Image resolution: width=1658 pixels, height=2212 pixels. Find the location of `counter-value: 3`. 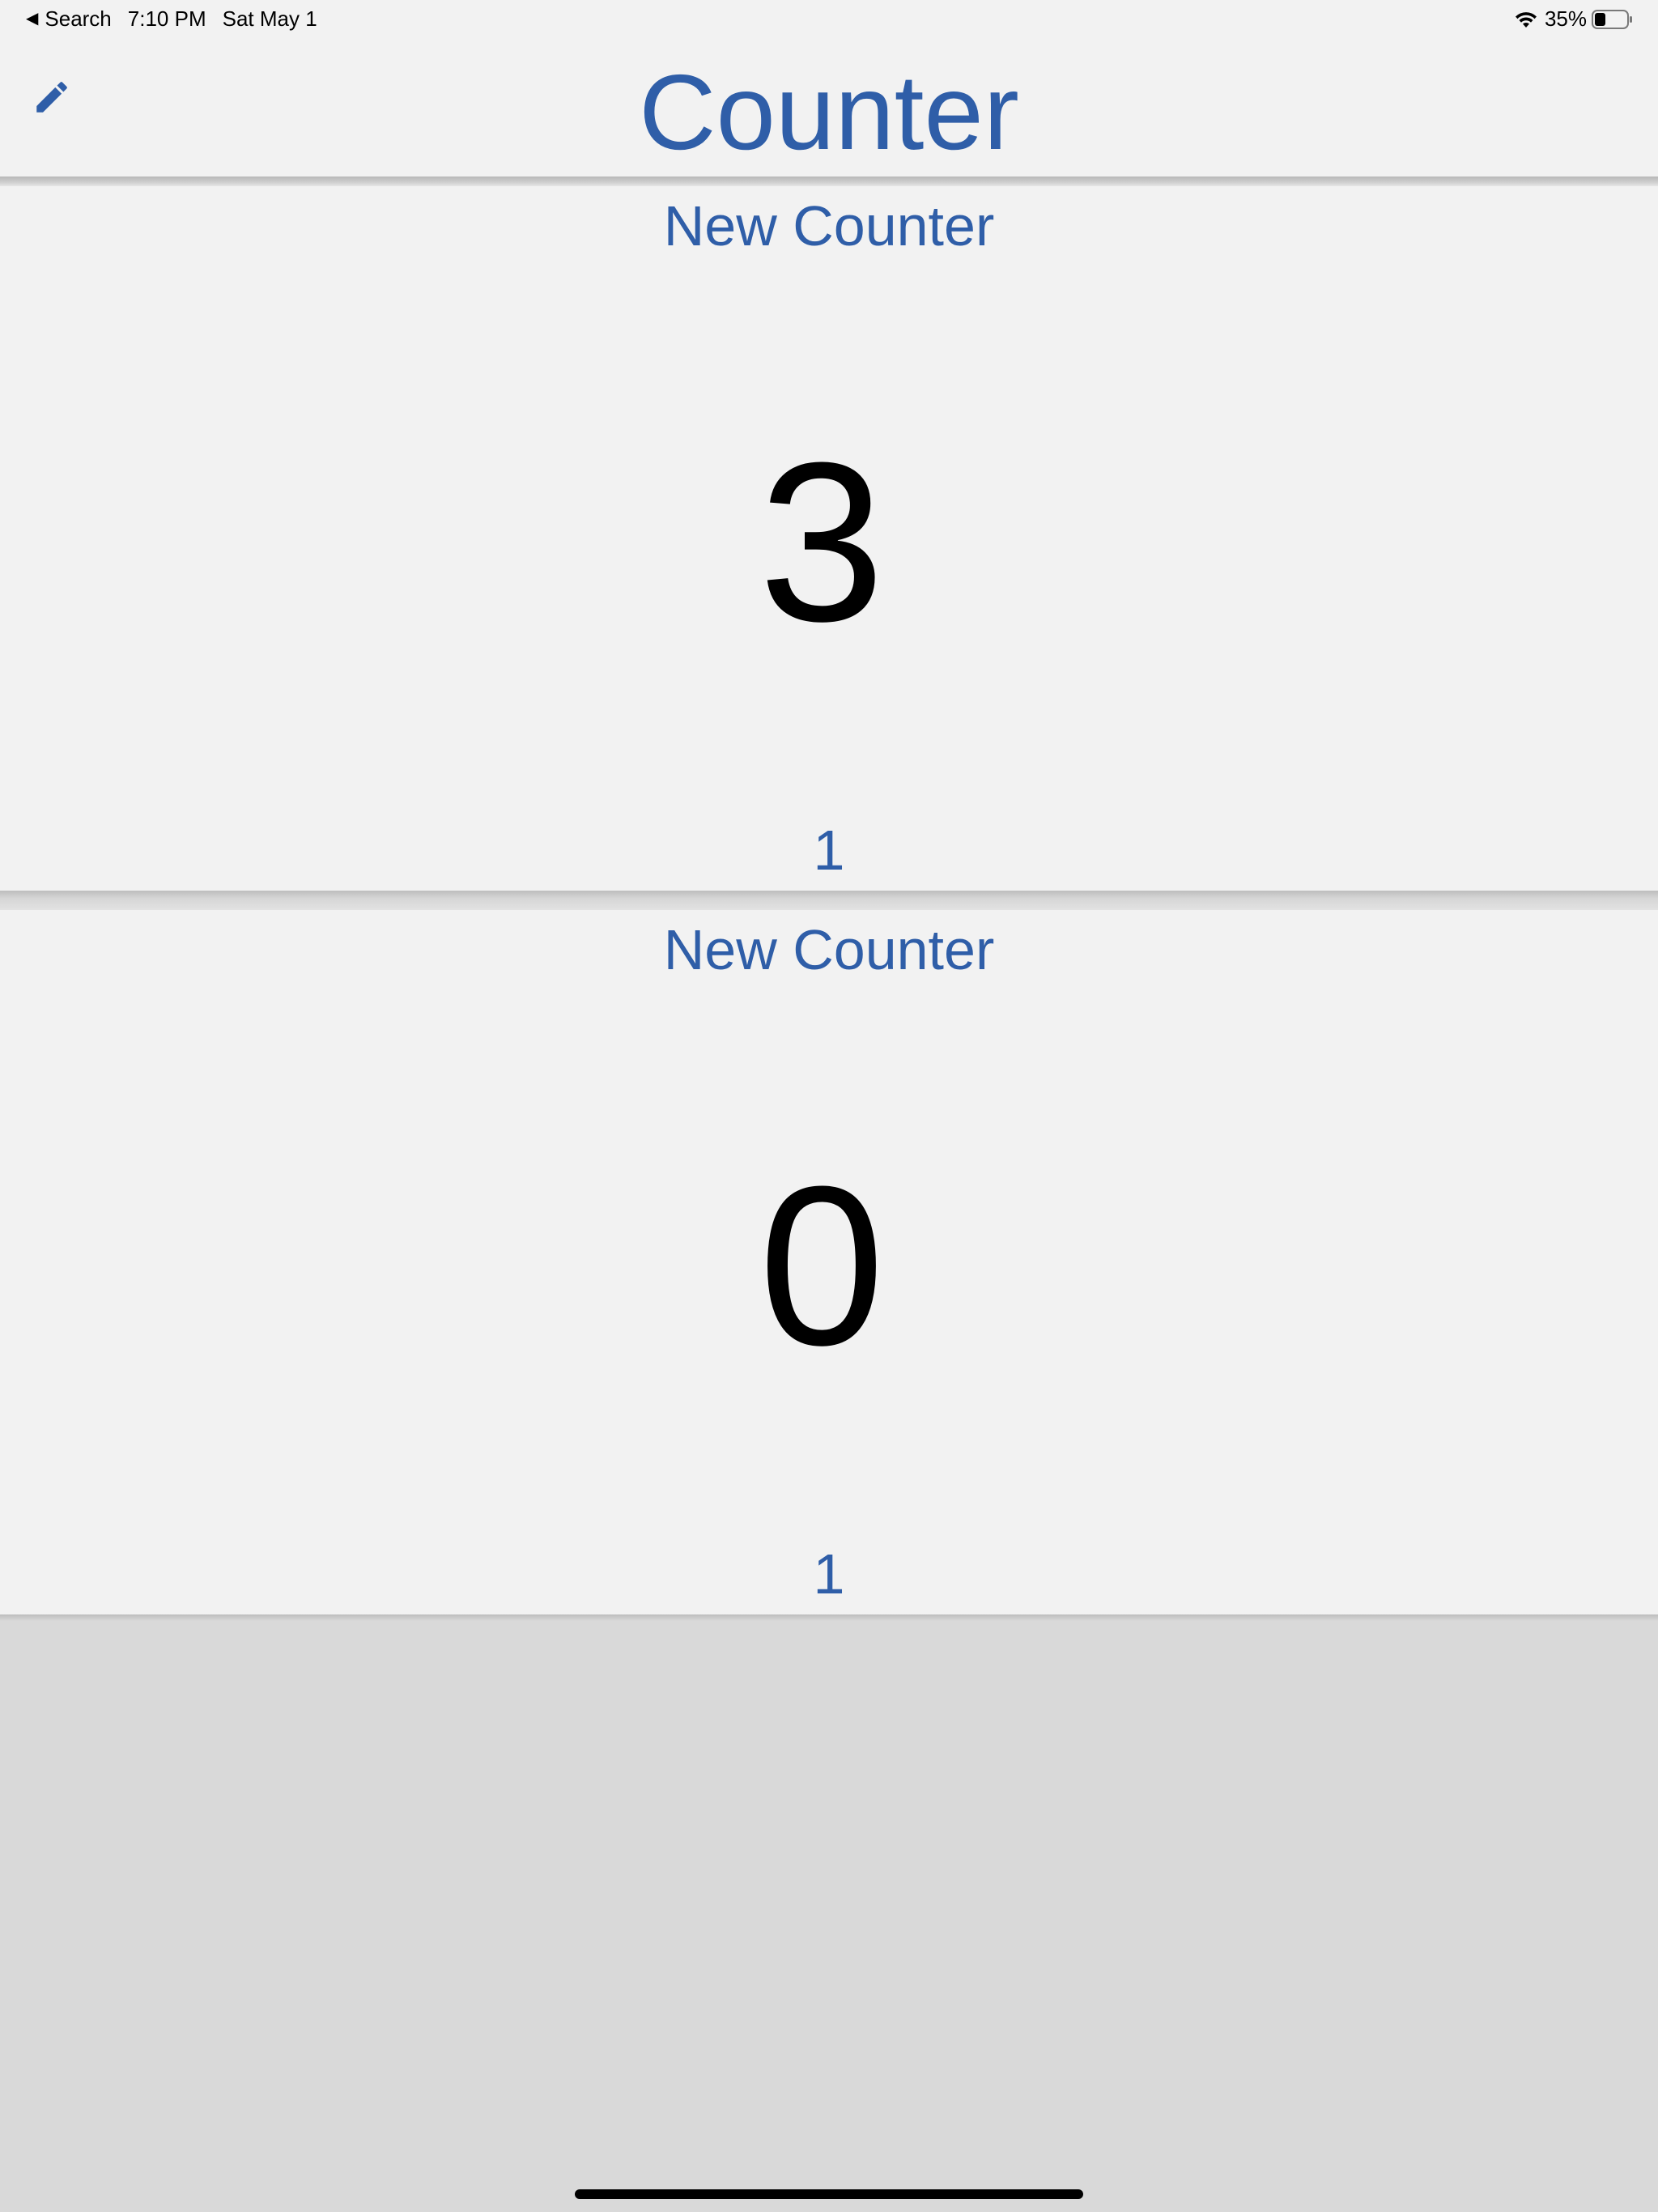

counter-value: 3 is located at coordinates (822, 543).